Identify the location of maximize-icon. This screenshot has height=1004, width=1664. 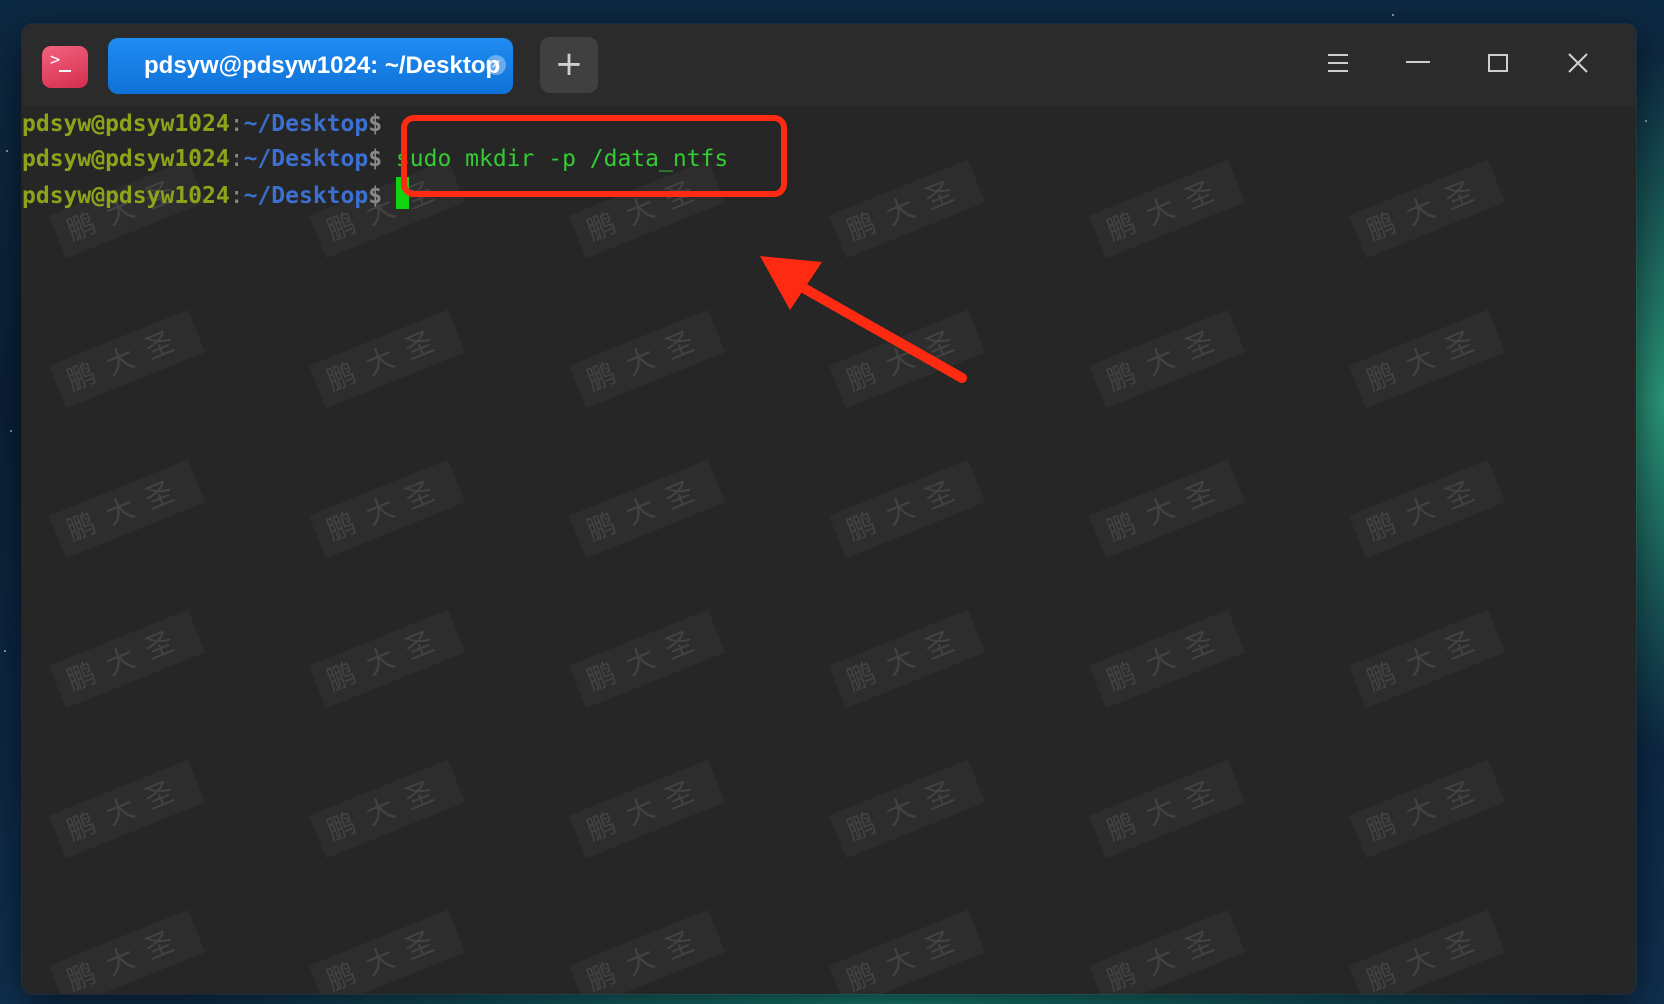
(1498, 64).